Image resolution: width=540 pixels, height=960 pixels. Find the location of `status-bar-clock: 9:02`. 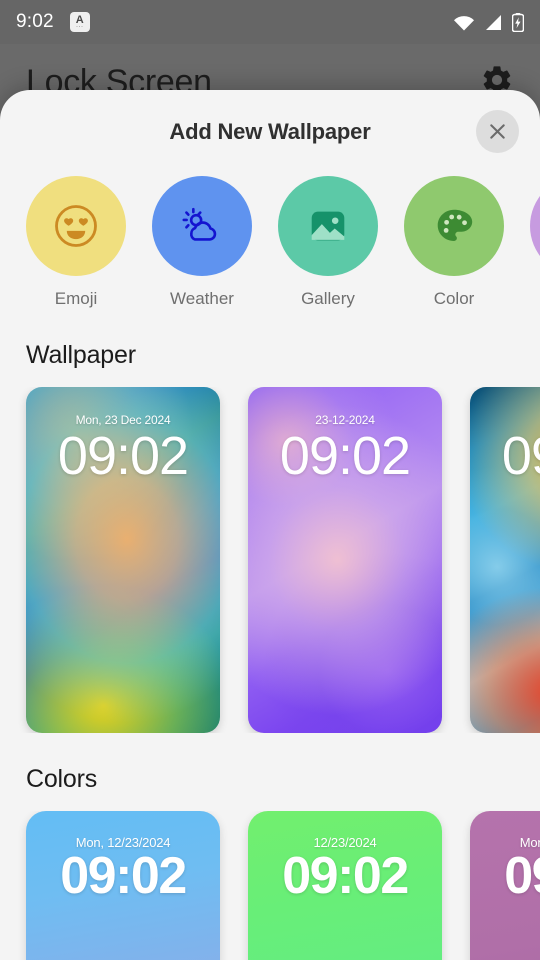

status-bar-clock: 9:02 is located at coordinates (35, 21).